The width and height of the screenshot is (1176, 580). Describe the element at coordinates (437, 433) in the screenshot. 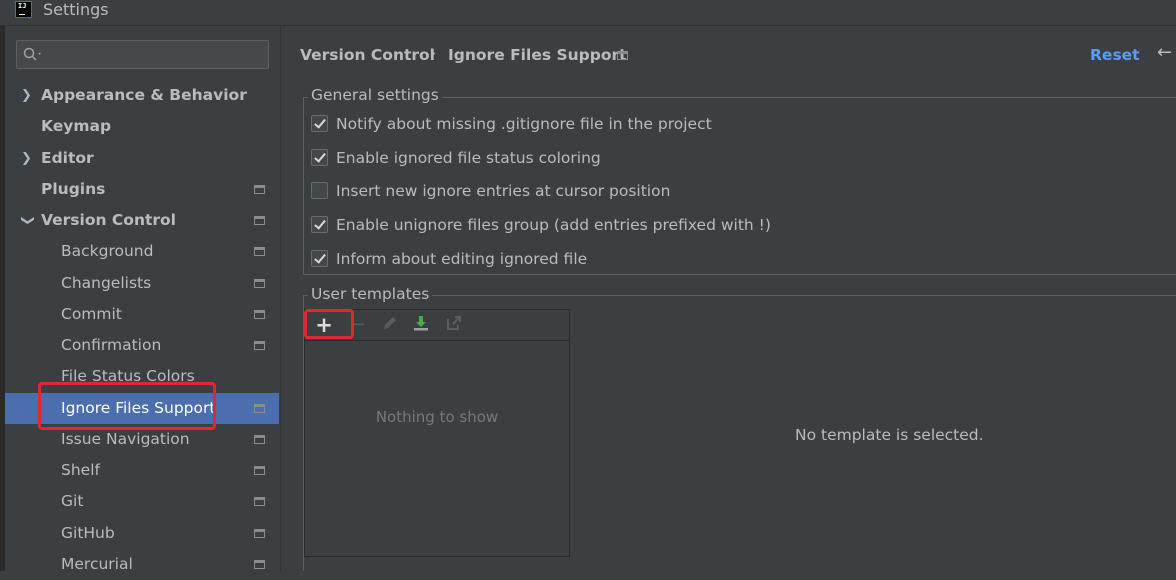

I see `templates-list-panel: + − Nothing to show` at that location.